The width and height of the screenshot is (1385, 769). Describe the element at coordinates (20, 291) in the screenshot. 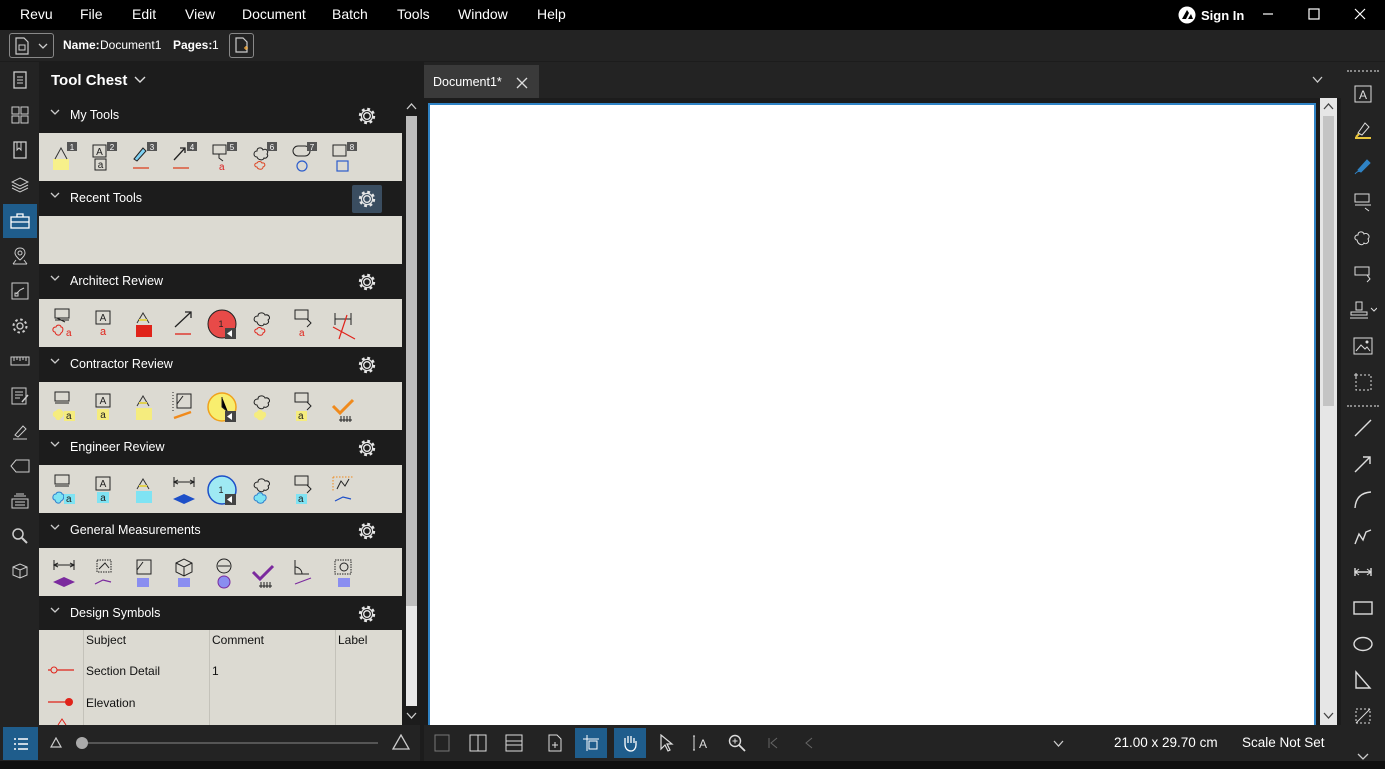

I see `rail-studio-button` at that location.